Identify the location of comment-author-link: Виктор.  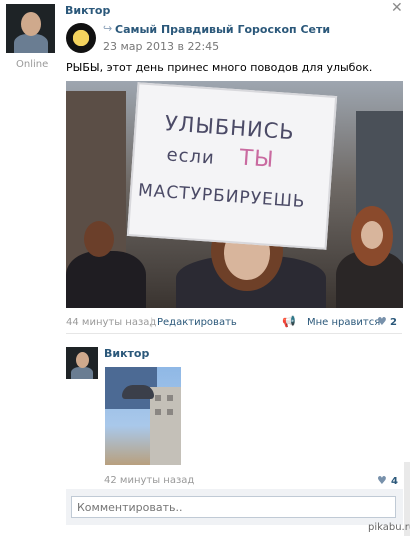
(126, 353).